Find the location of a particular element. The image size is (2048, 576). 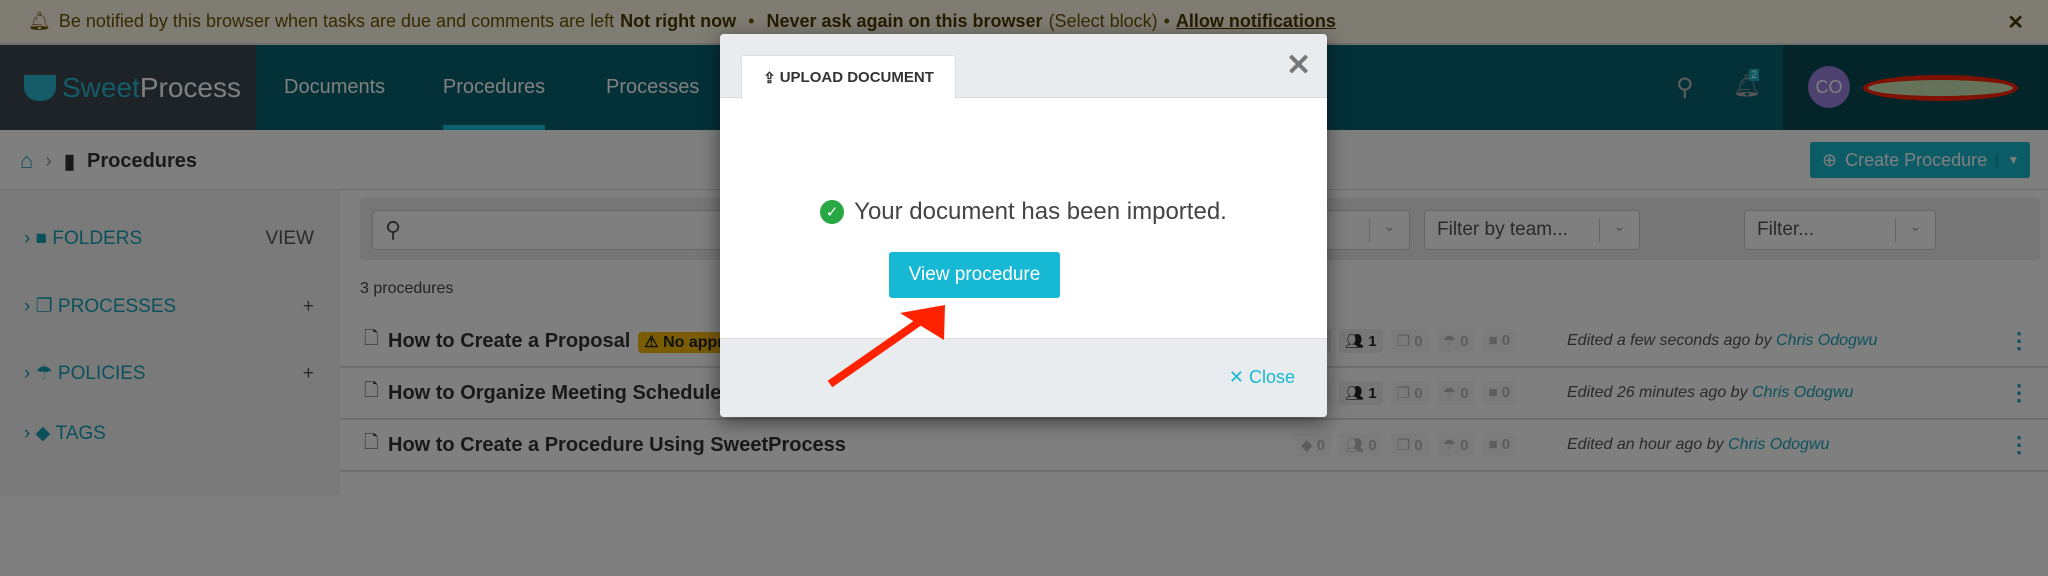

success-message: ✓ Your document has been imported. is located at coordinates (1023, 212).